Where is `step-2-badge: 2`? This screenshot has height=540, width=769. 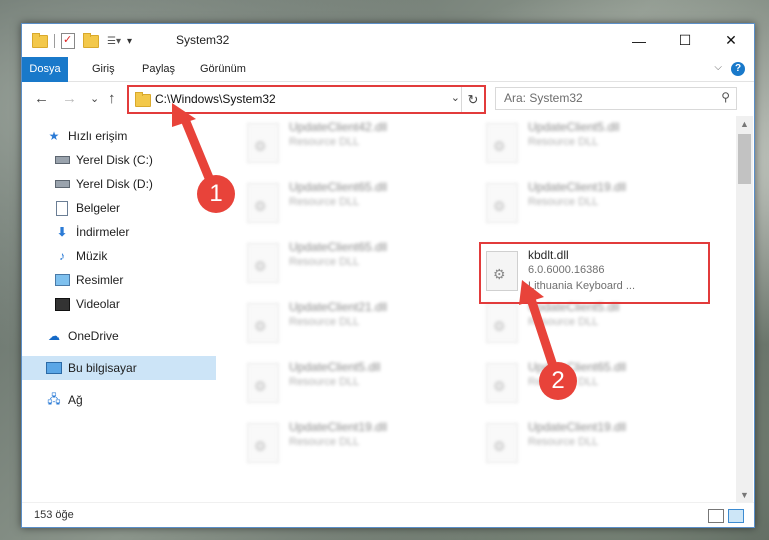 step-2-badge: 2 is located at coordinates (558, 381).